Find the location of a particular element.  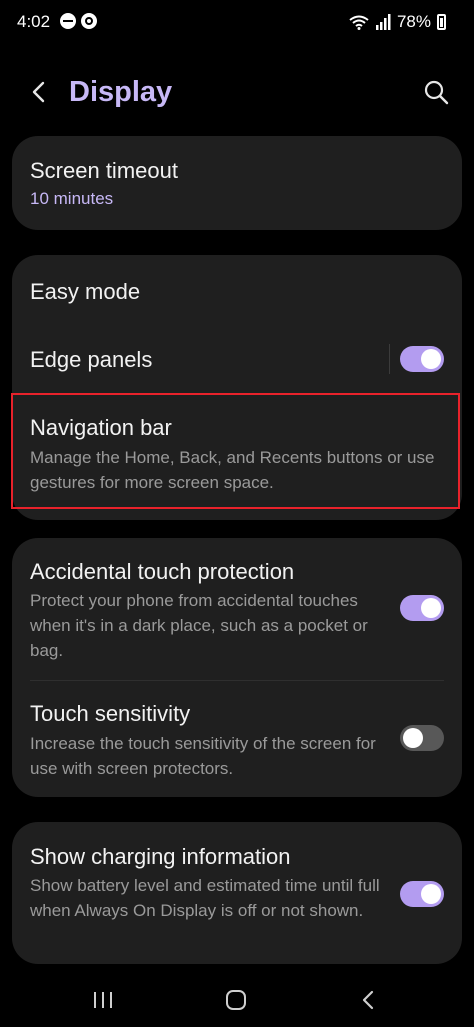

status-bar: 4:02 78% is located at coordinates (237, 23).